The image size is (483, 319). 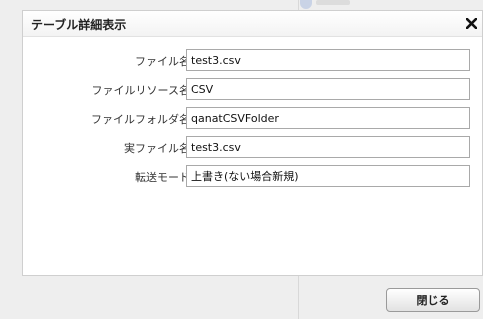 I want to click on file-resource-name-field, so click(x=328, y=89).